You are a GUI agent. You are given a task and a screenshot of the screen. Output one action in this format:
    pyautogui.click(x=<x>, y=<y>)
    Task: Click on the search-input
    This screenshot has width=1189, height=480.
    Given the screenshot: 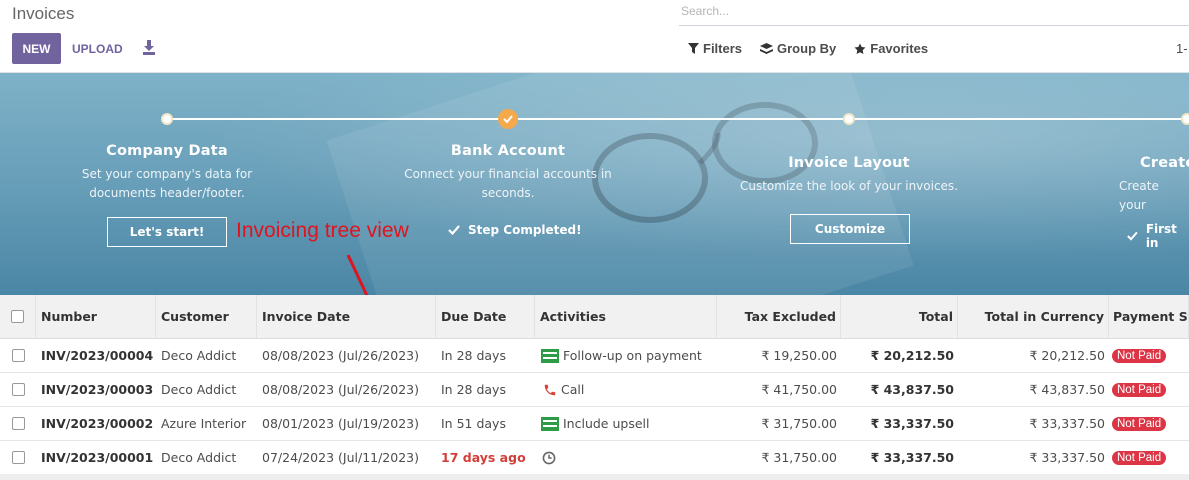 What is the action you would take?
    pyautogui.click(x=934, y=11)
    